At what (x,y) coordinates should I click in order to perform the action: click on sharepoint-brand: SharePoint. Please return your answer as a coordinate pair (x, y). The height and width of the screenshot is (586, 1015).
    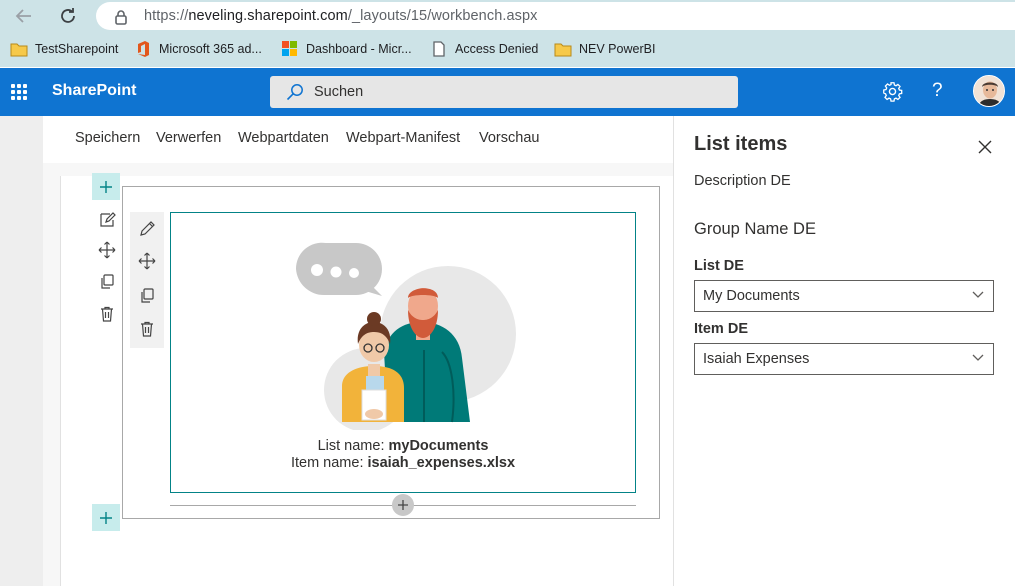
    Looking at the image, I should click on (94, 91).